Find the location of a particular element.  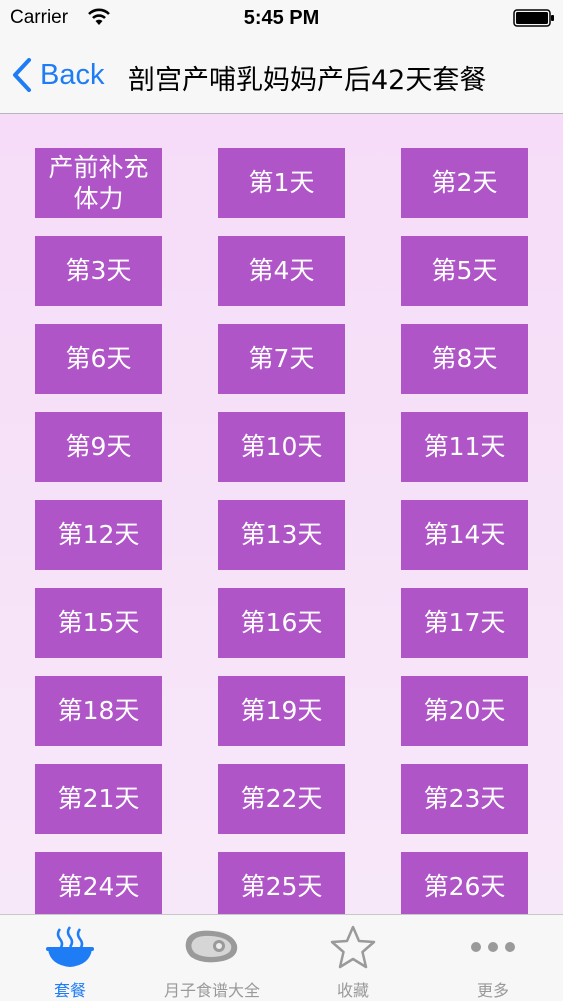

day-tile: 第17天 is located at coordinates (464, 623).